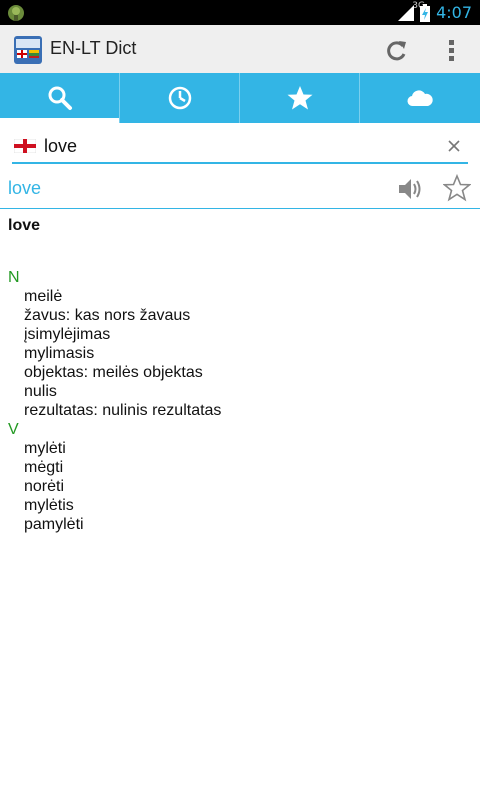  Describe the element at coordinates (13, 429) in the screenshot. I see `part-of-speech-label: V` at that location.